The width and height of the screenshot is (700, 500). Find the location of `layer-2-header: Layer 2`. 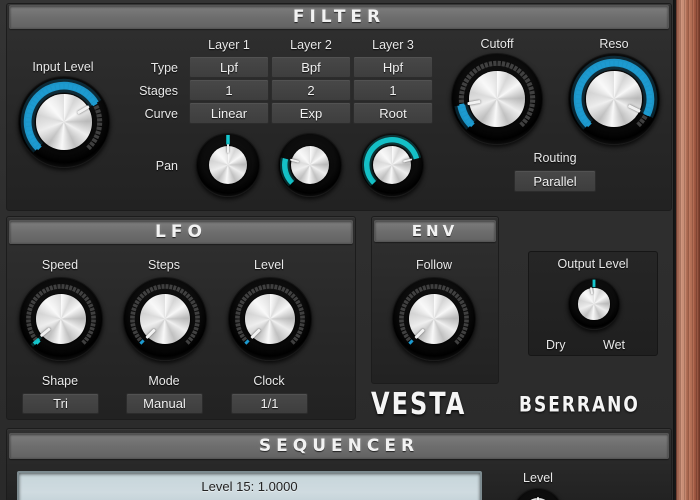

layer-2-header: Layer 2 is located at coordinates (311, 45).